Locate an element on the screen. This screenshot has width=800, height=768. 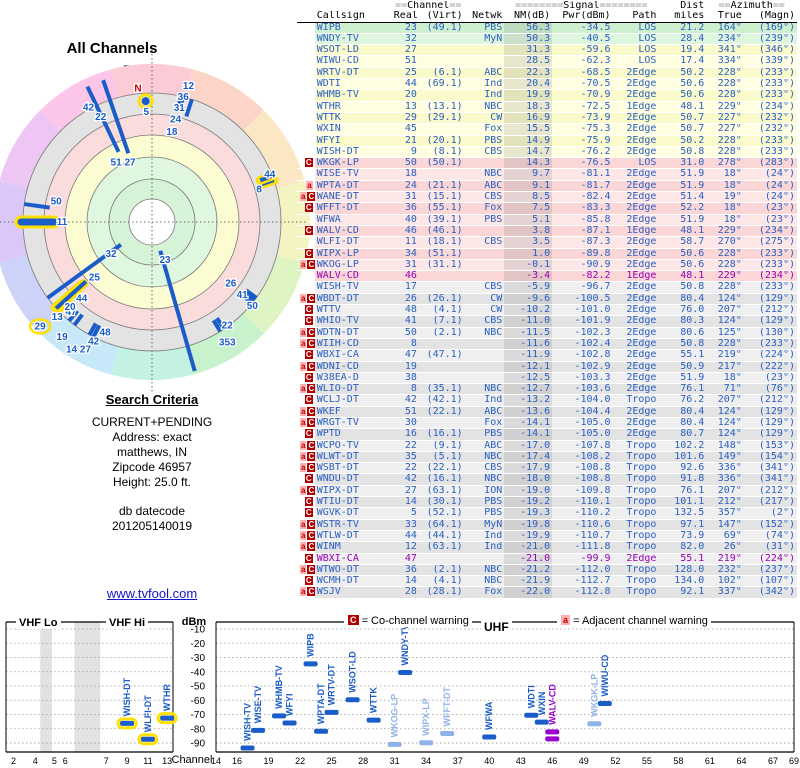
azimuth-true-cell: 228° is located at coordinates (725, 287).